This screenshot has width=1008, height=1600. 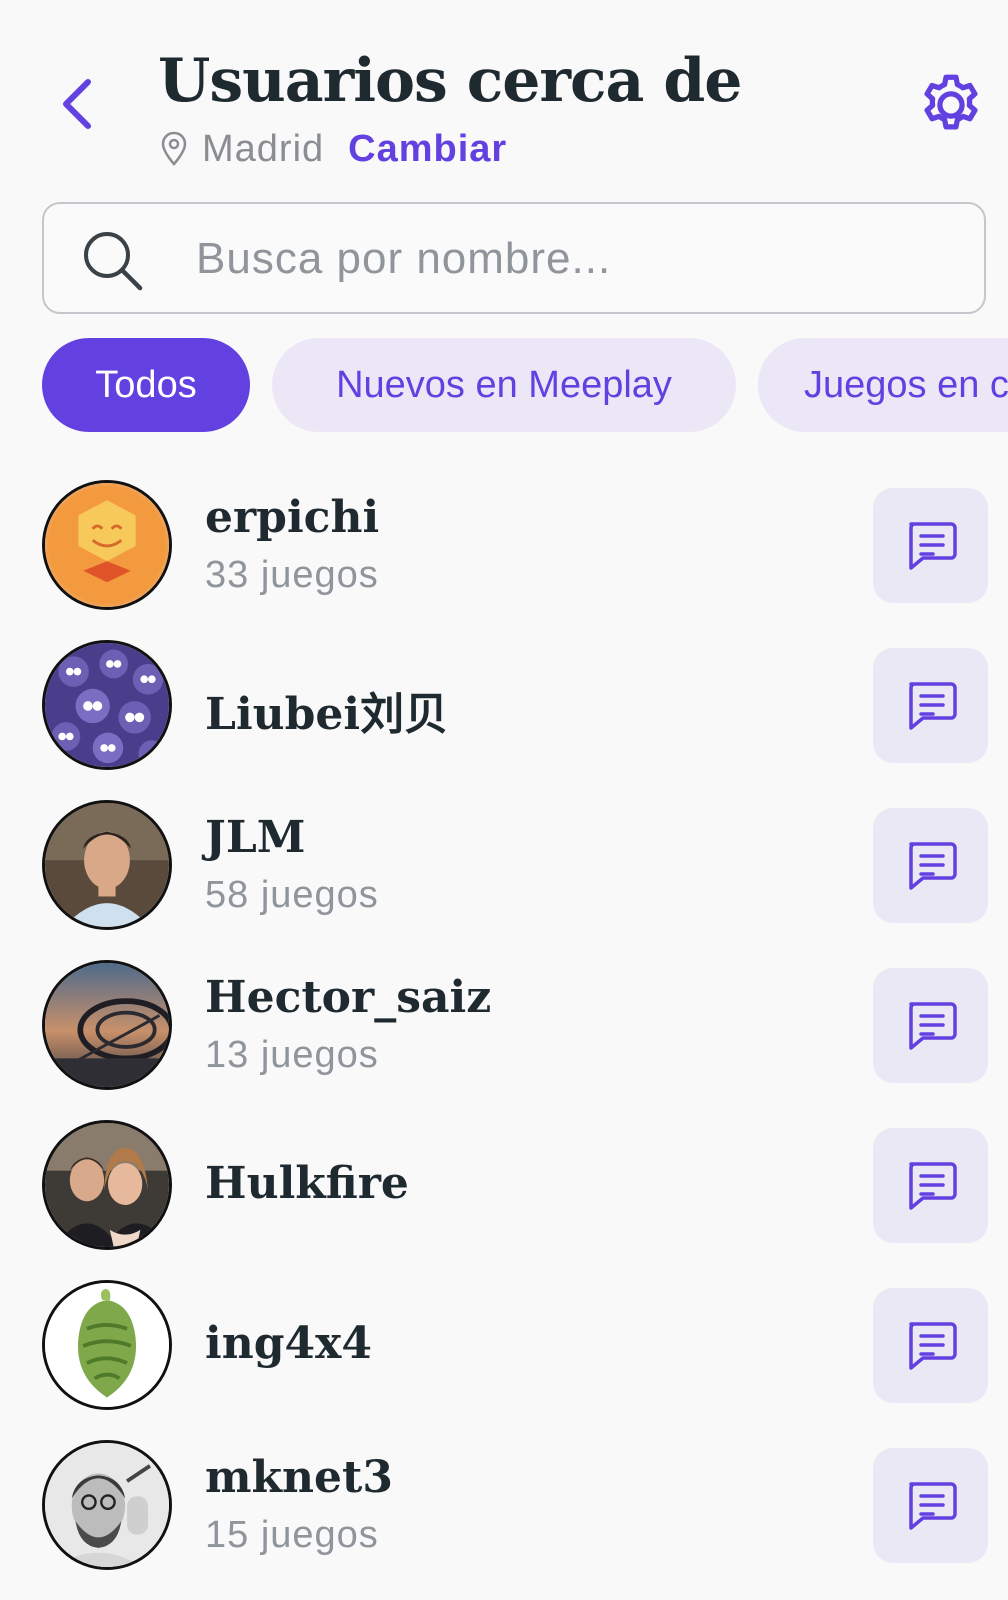 What do you see at coordinates (504, 545) in the screenshot?
I see `list-item: erpichi 33 juegos` at bounding box center [504, 545].